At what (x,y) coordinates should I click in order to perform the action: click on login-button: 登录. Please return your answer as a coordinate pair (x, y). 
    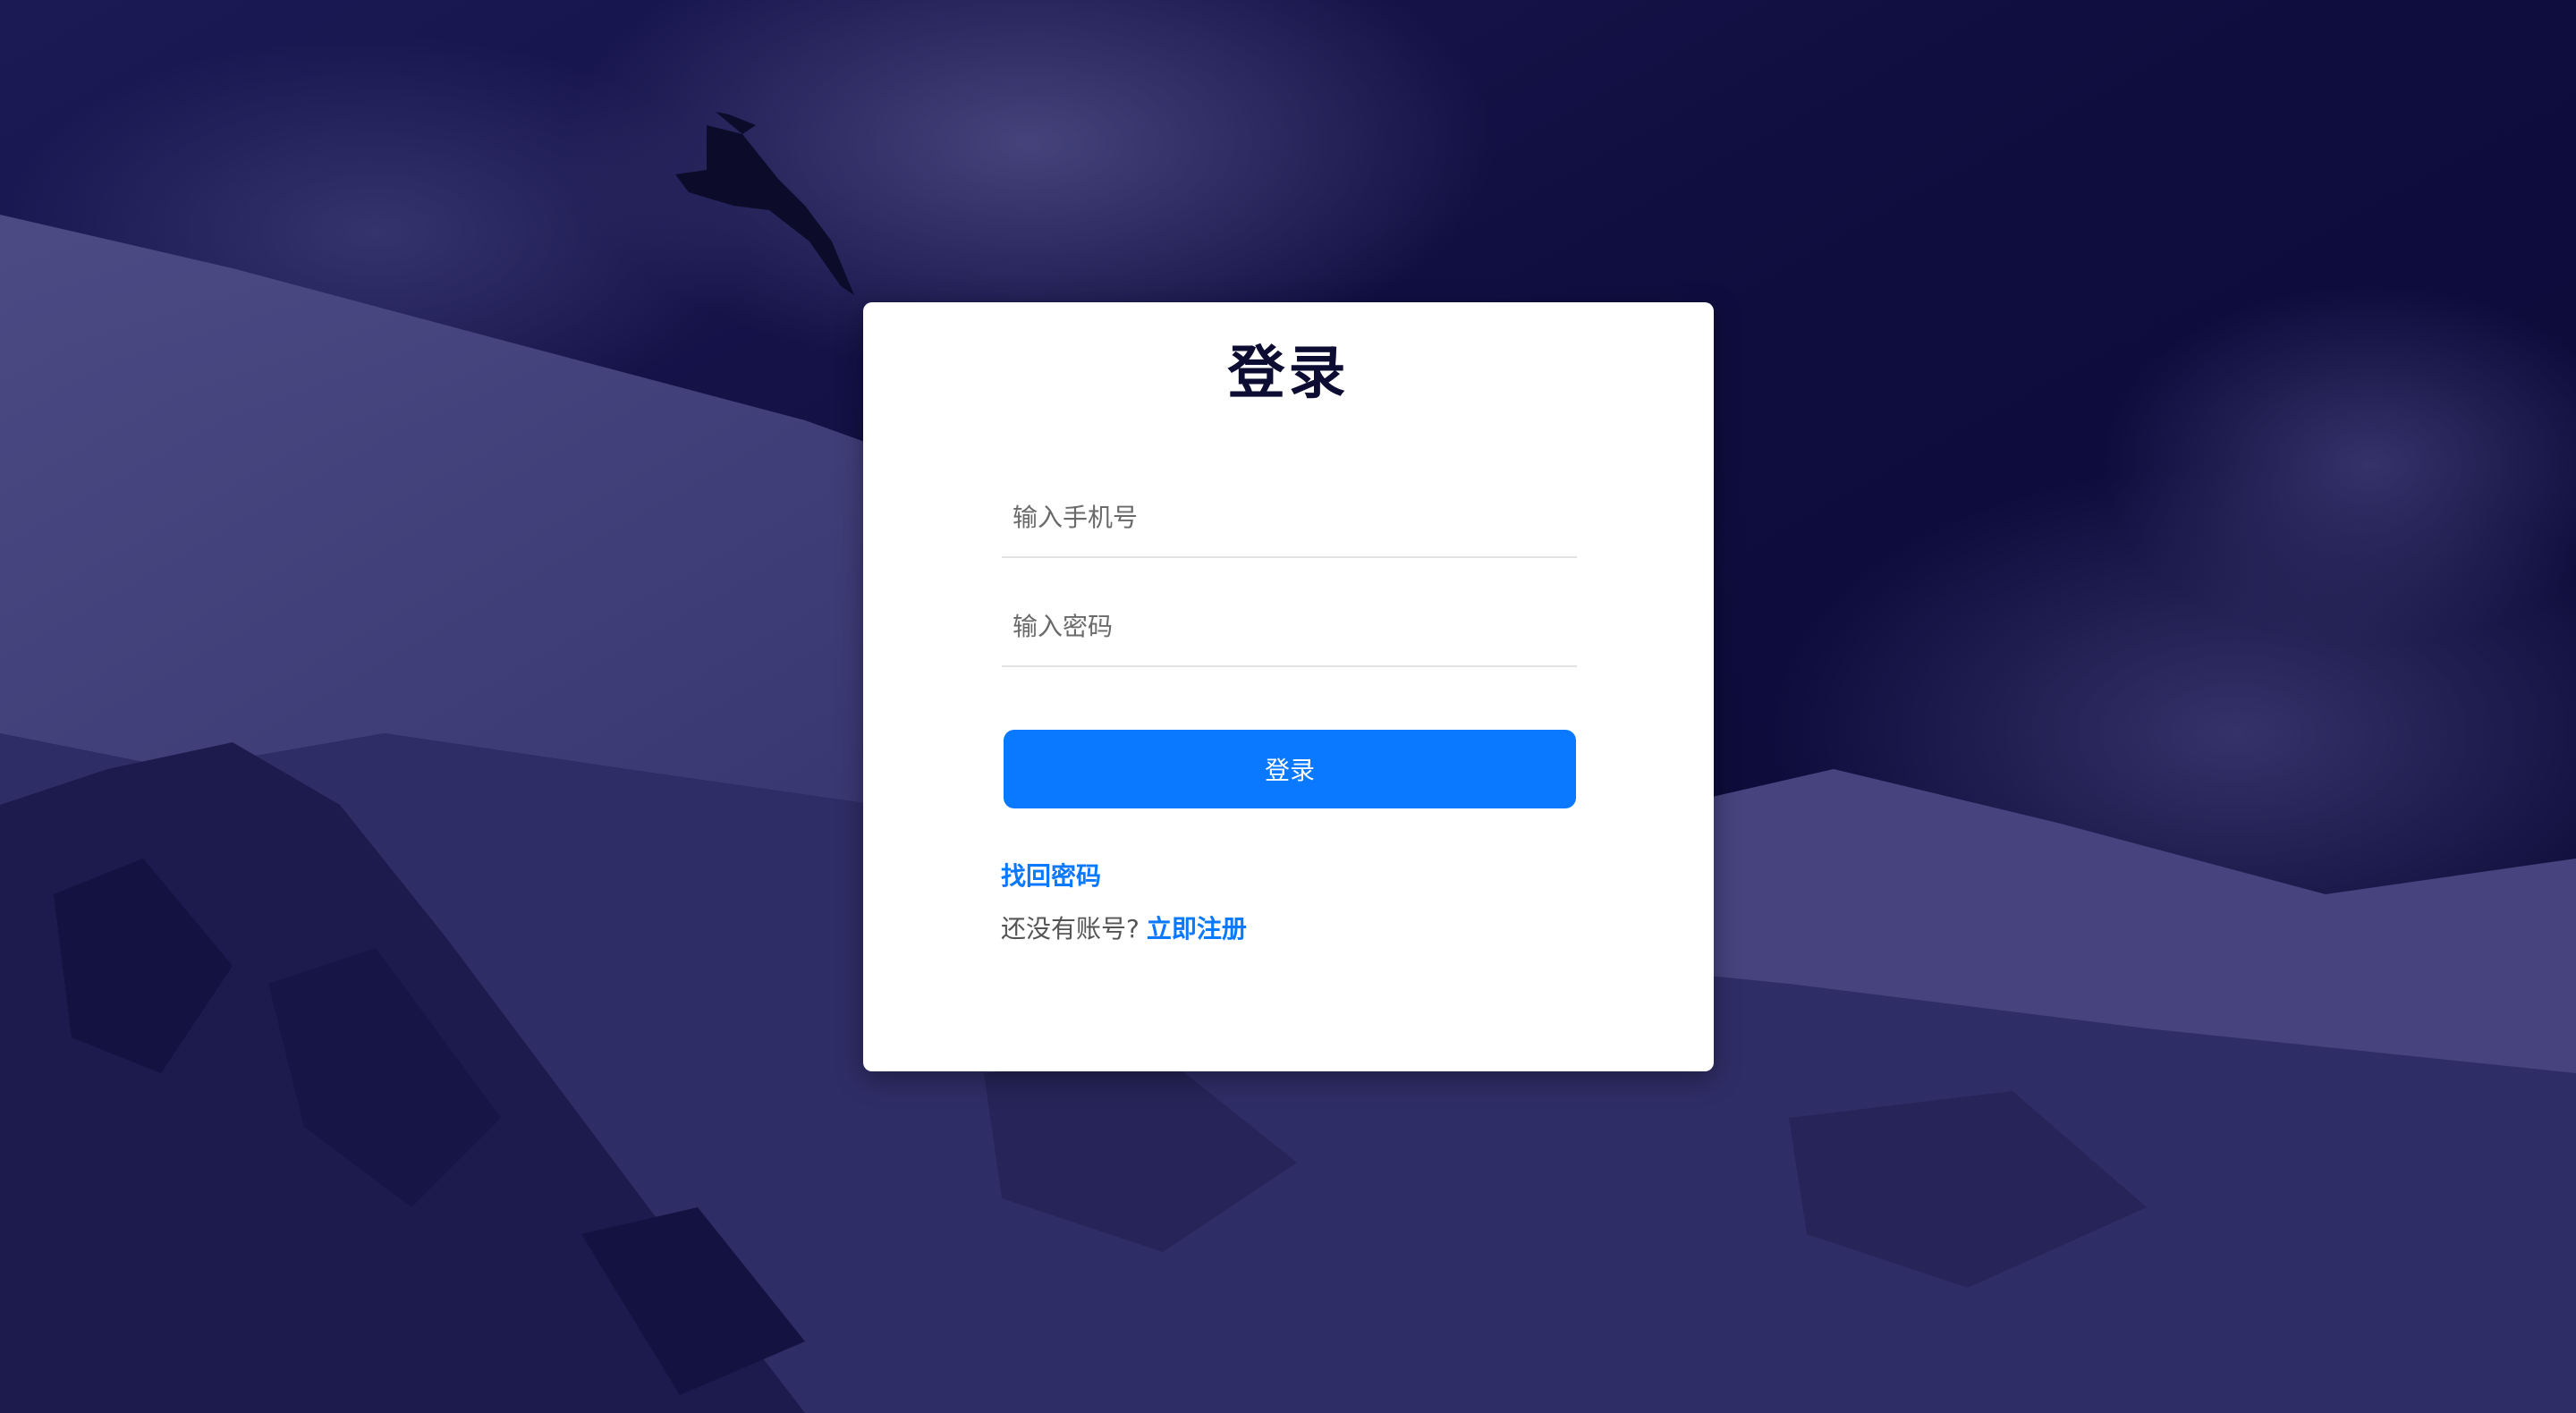
    Looking at the image, I should click on (1290, 769).